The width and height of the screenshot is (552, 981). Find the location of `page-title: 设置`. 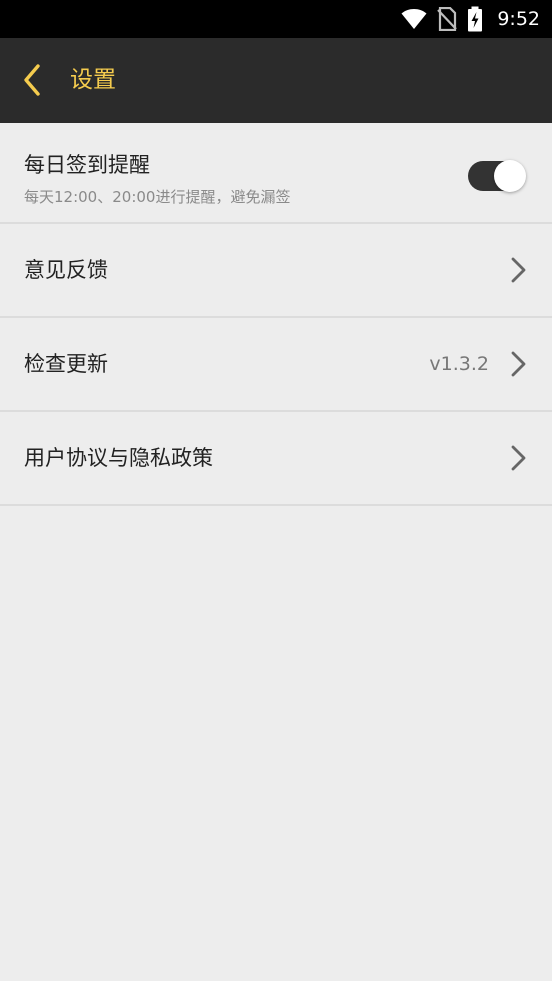

page-title: 设置 is located at coordinates (93, 80).